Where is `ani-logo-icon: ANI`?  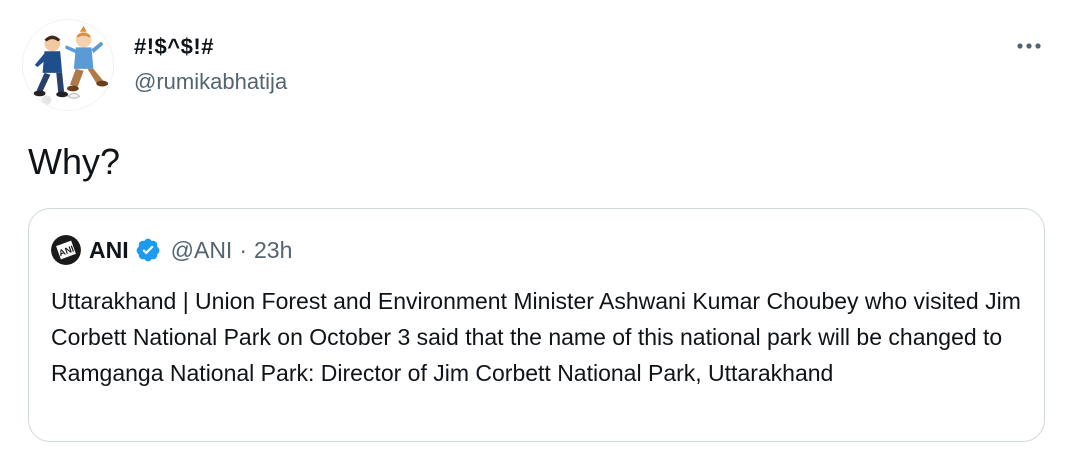 ani-logo-icon: ANI is located at coordinates (66, 250).